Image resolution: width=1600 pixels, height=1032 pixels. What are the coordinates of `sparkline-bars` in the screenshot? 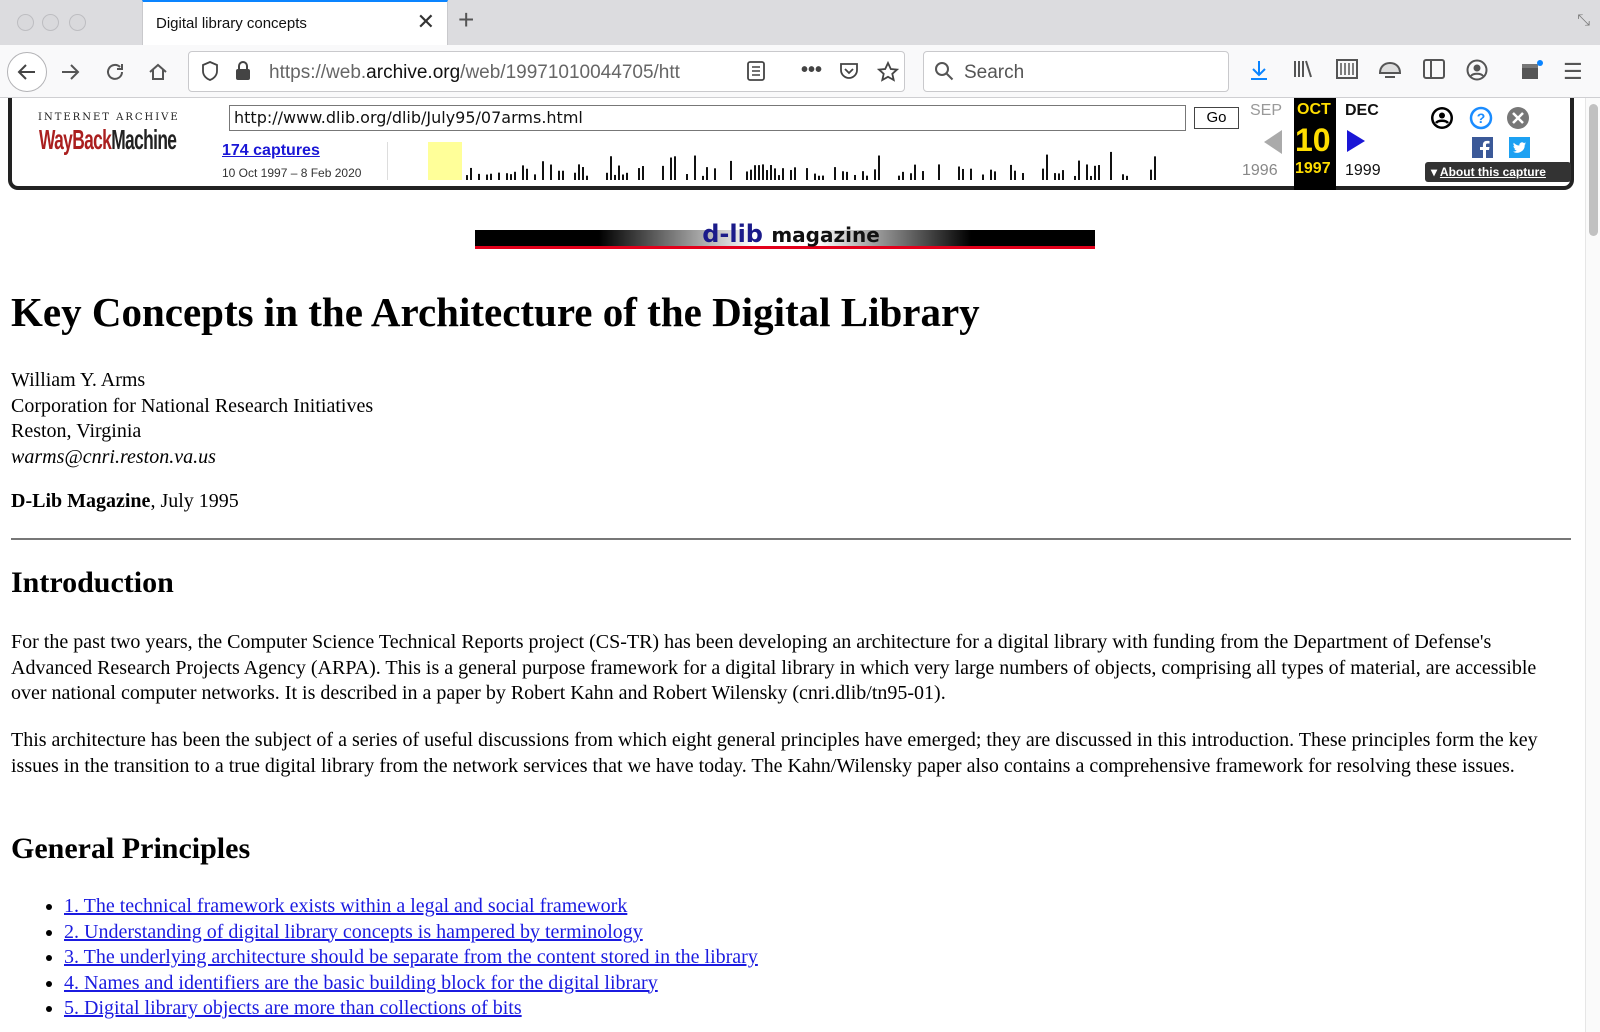 It's located at (801, 165).